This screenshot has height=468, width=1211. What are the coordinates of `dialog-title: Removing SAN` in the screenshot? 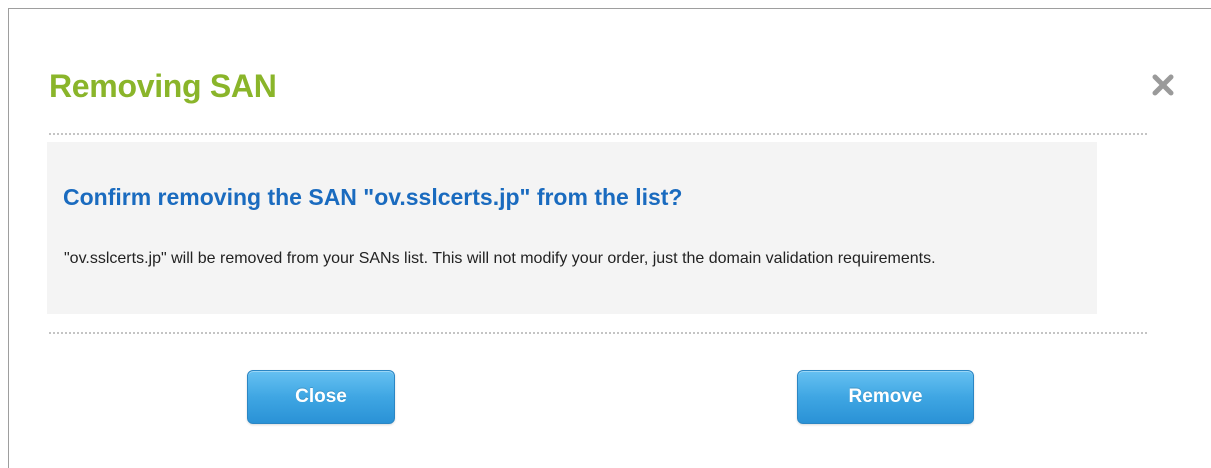 It's located at (163, 86).